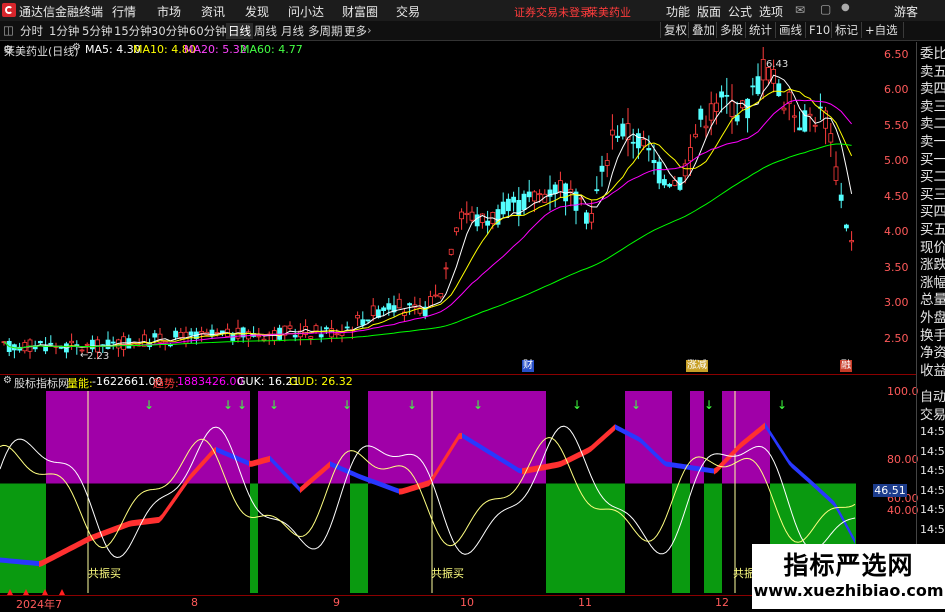 The image size is (945, 612). What do you see at coordinates (896, 302) in the screenshot?
I see `price-tick: 3.00` at bounding box center [896, 302].